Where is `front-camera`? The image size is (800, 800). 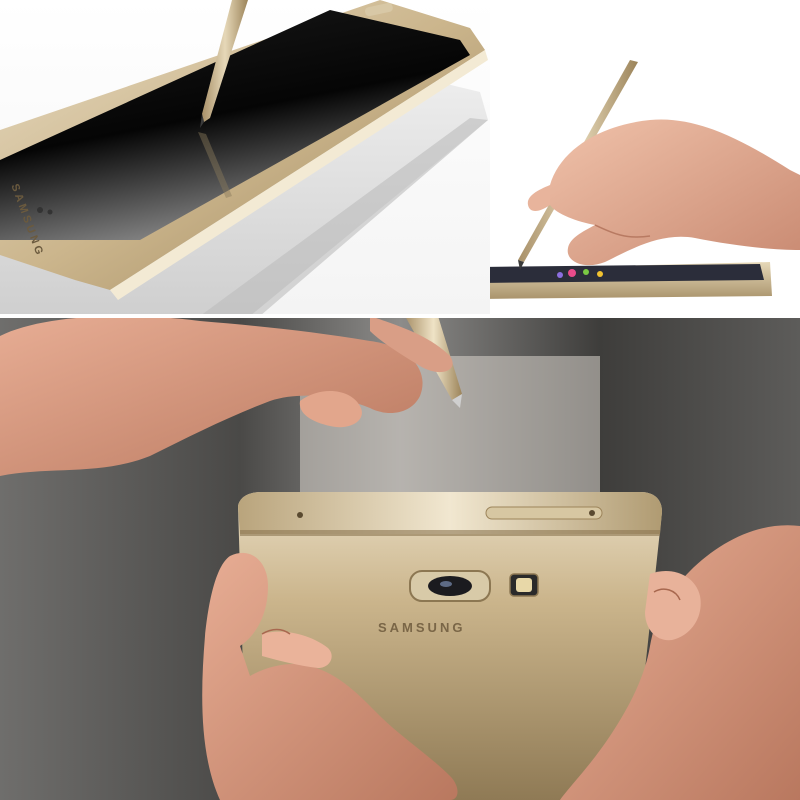
front-camera is located at coordinates (40, 210).